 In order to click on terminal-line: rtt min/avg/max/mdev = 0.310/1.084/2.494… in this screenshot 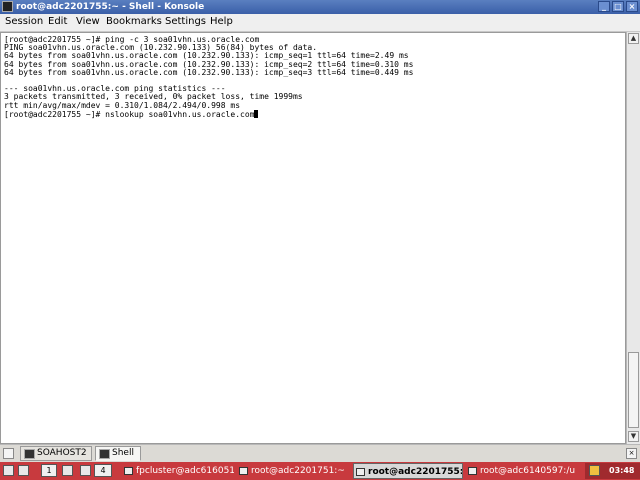, I will do `click(122, 105)`.